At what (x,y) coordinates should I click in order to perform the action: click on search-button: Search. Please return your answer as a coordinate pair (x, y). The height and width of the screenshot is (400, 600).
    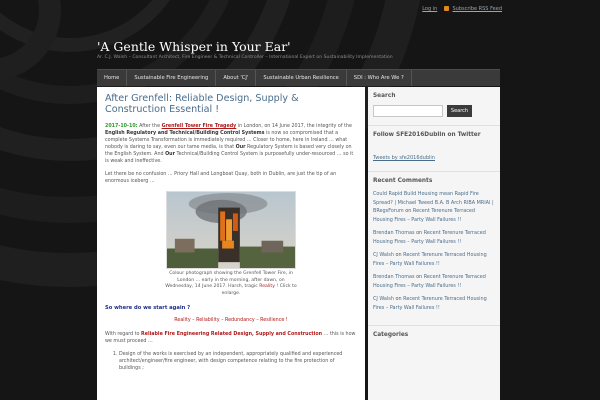
    Looking at the image, I should click on (459, 111).